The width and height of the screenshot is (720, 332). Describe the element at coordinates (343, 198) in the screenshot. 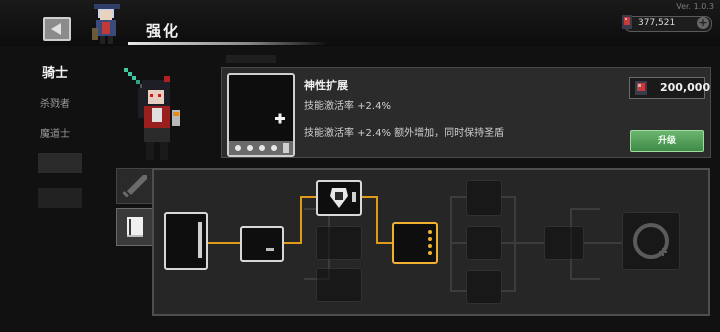

I see `shield-icon` at that location.